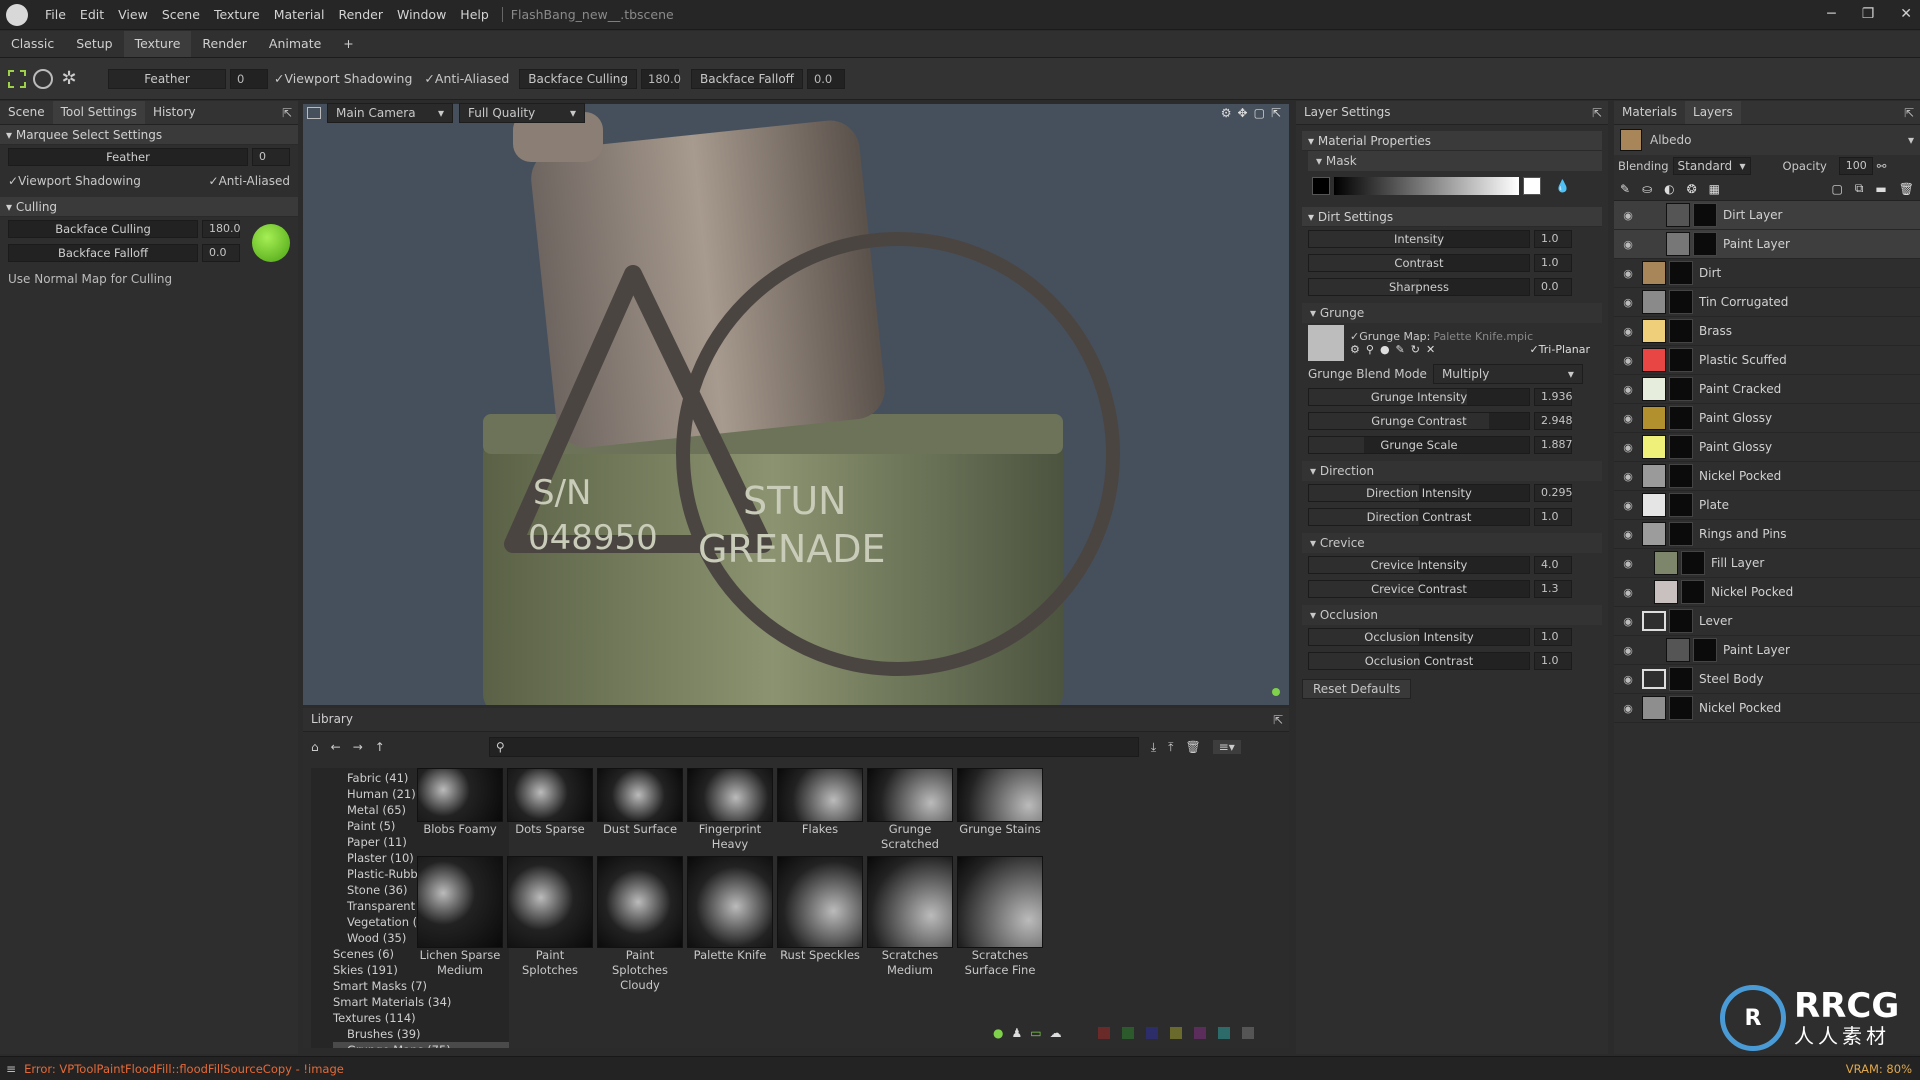  I want to click on viewport-shadowing-checkbox: ✓Viewport Shadowing, so click(74, 181).